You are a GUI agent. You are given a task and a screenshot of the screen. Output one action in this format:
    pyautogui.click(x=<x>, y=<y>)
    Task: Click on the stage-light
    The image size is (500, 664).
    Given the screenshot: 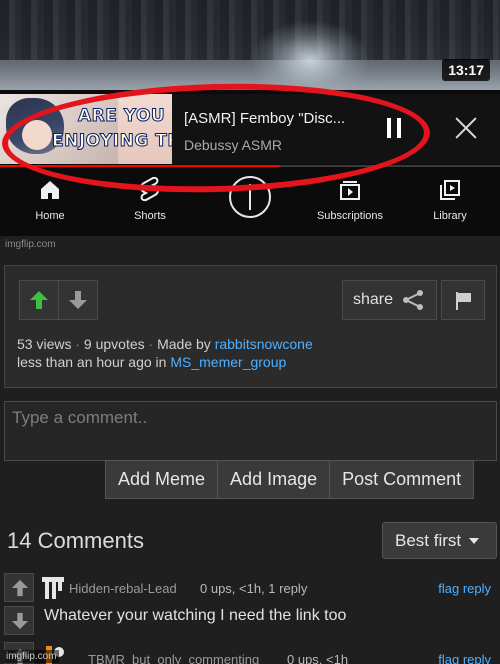 What is the action you would take?
    pyautogui.click(x=310, y=55)
    